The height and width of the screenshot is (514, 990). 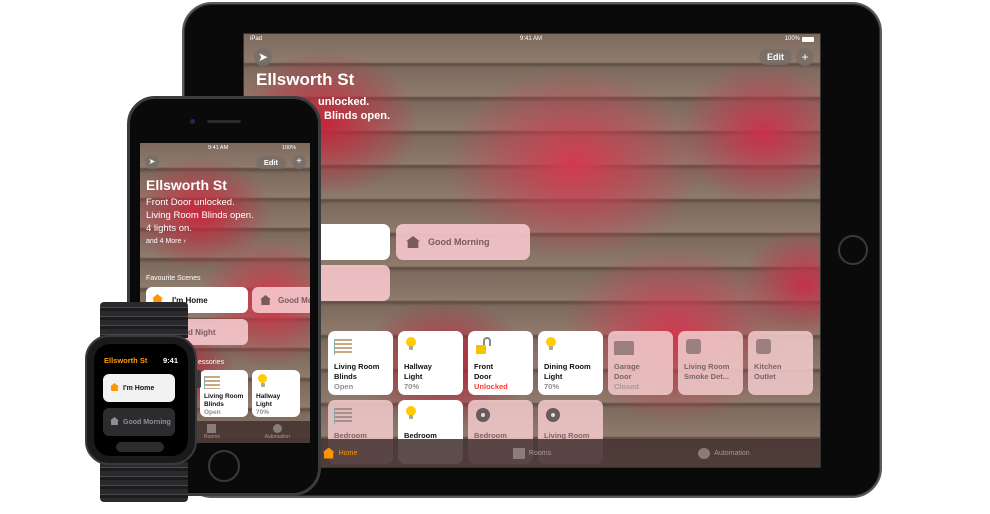 I want to click on tab-rooms: Rooms, so click(x=532, y=453).